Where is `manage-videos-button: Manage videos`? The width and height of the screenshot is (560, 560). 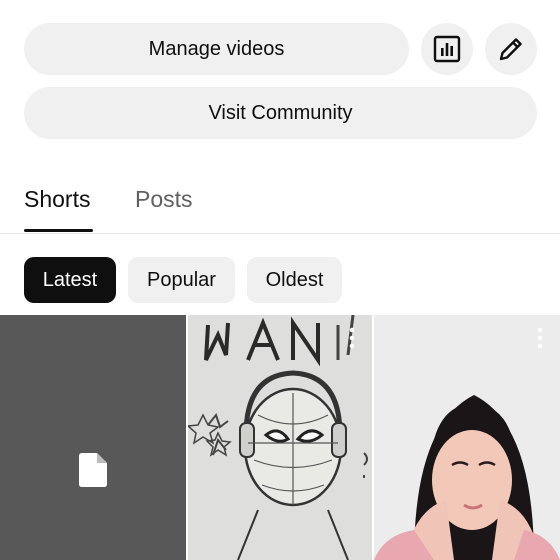 manage-videos-button: Manage videos is located at coordinates (216, 49).